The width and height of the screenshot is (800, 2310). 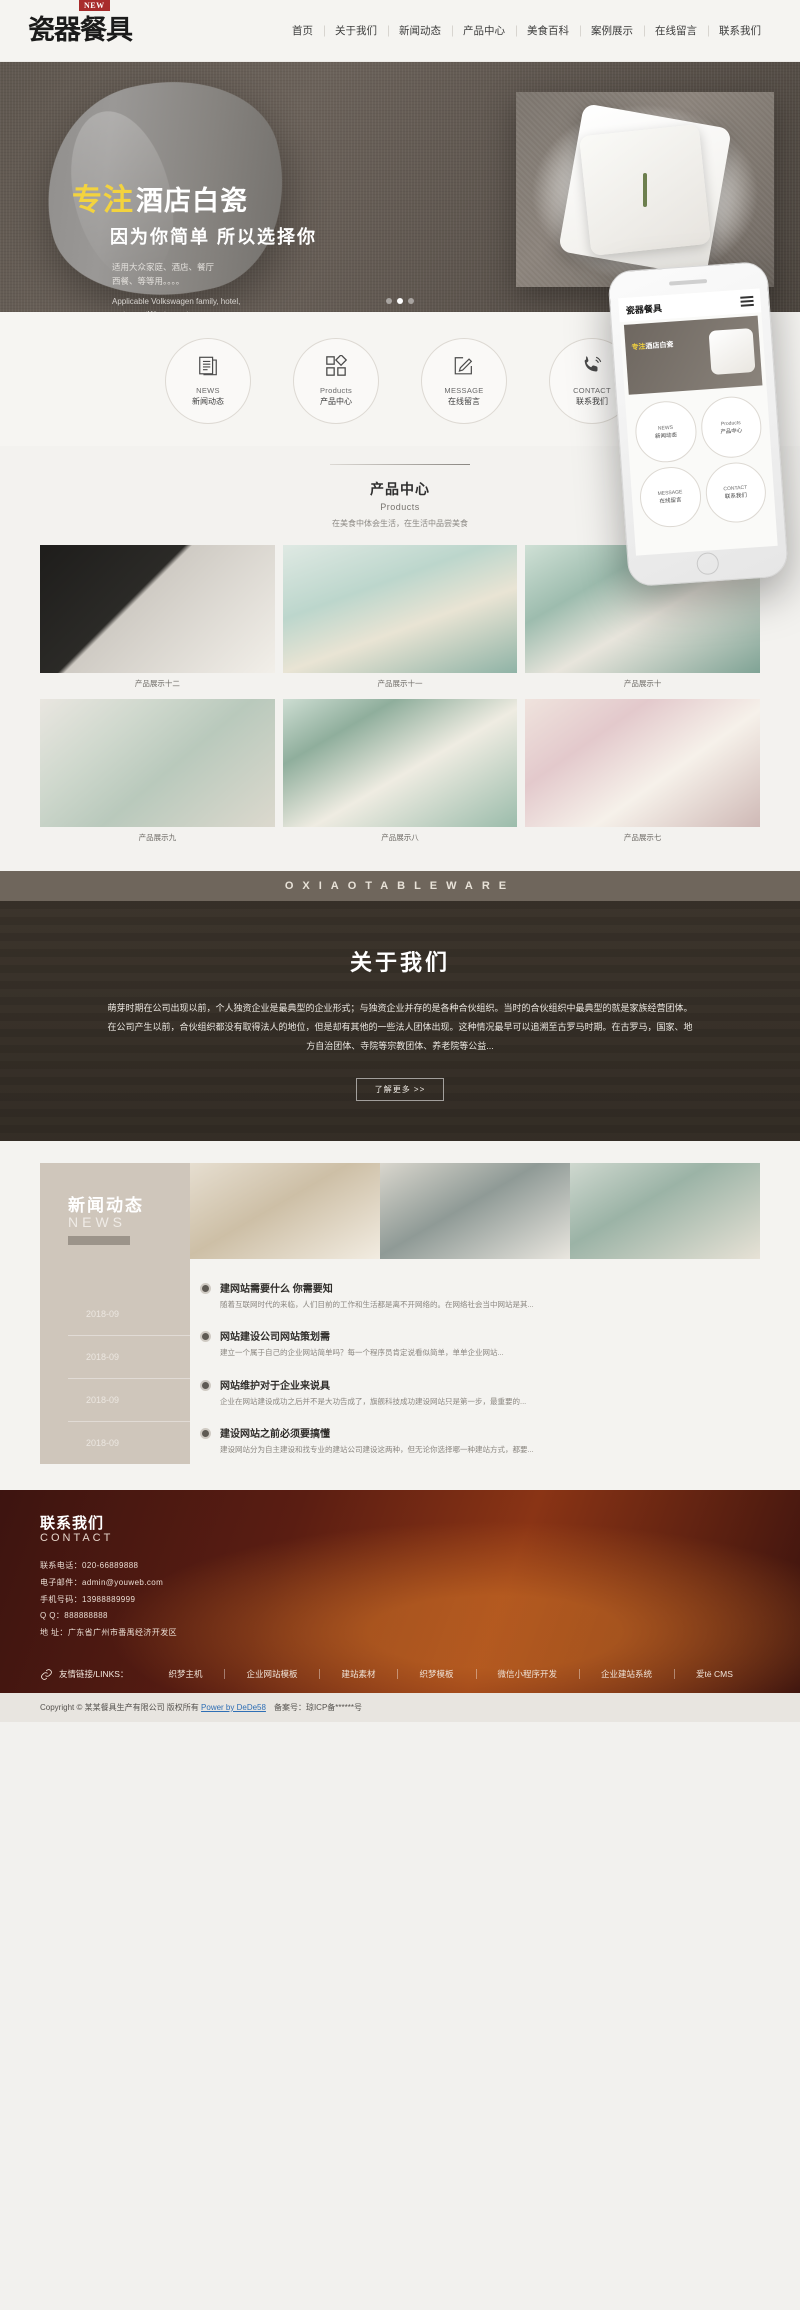 I want to click on hero-subtitle: 因为你简单 所以选择你, so click(x=213, y=237).